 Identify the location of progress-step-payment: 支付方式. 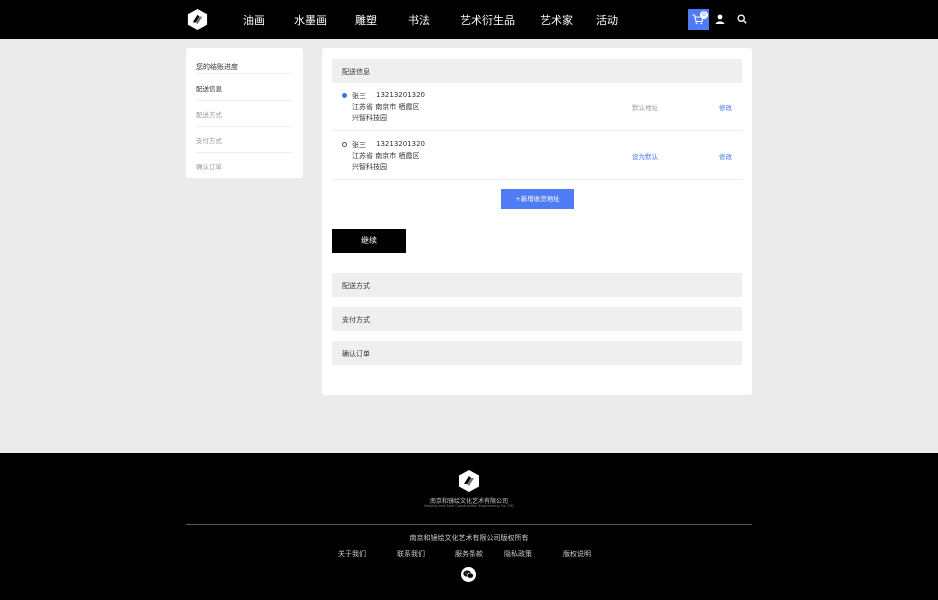
(244, 140).